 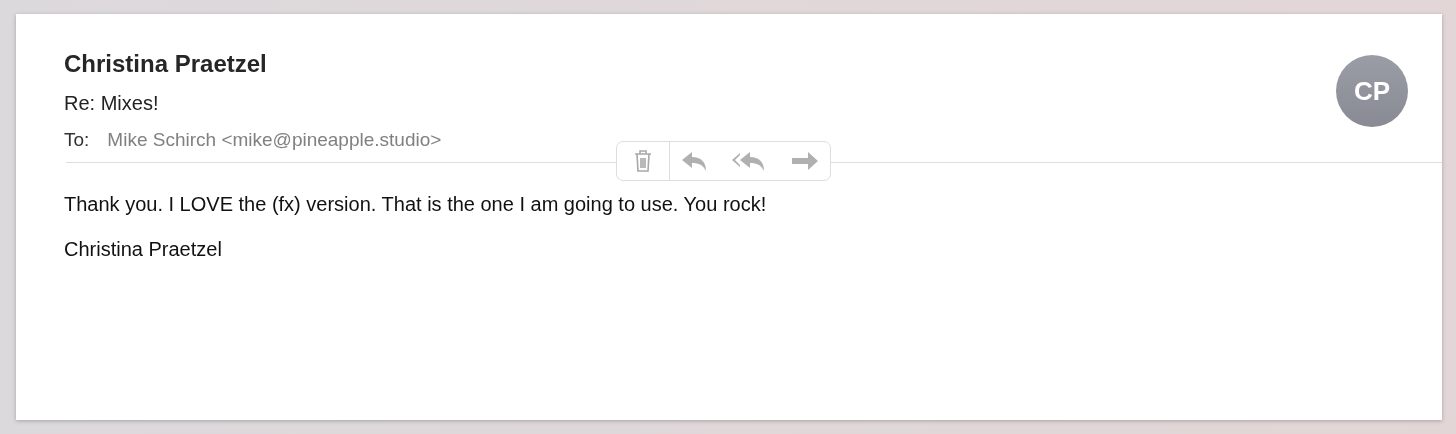 I want to click on forward-arrow-icon, so click(x=805, y=161).